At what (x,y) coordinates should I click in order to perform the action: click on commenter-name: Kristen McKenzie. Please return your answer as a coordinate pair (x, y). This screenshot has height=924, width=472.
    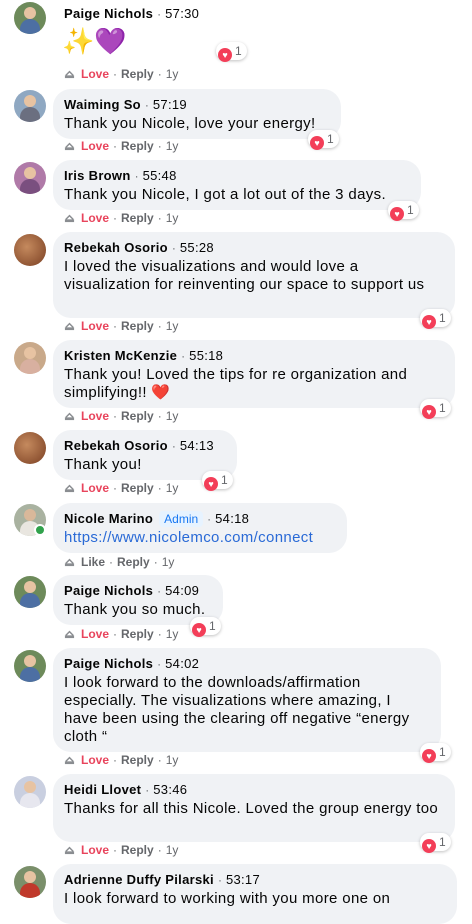
    Looking at the image, I should click on (120, 355).